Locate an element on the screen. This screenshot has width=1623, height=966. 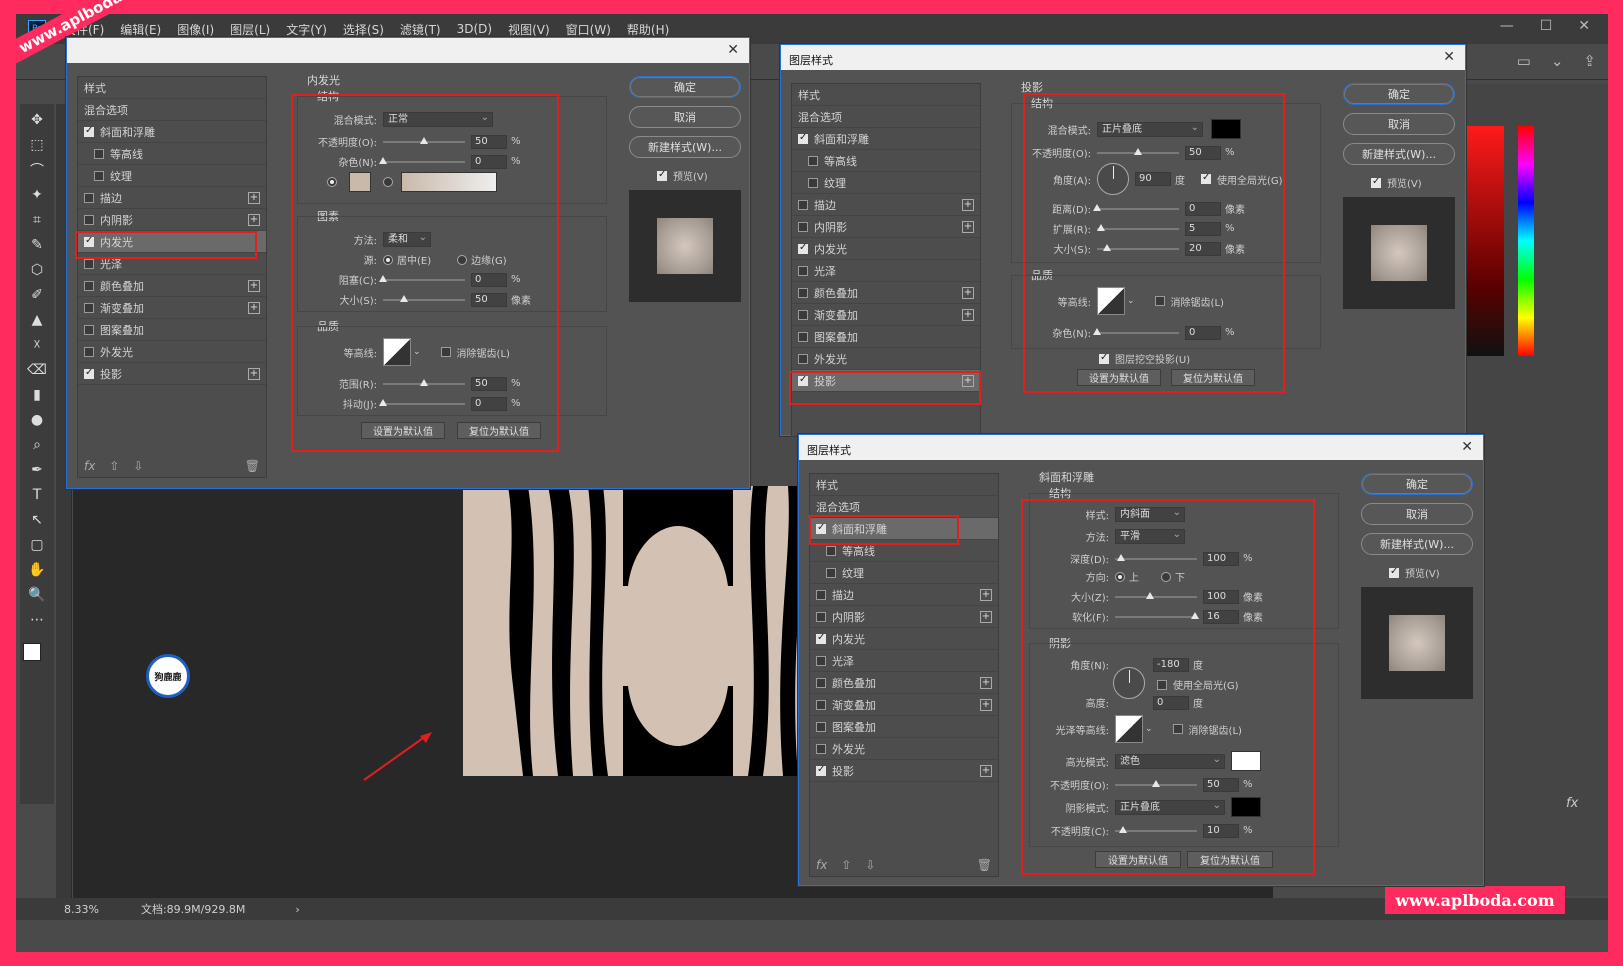
move-up-icon: ⇧ is located at coordinates (846, 865).